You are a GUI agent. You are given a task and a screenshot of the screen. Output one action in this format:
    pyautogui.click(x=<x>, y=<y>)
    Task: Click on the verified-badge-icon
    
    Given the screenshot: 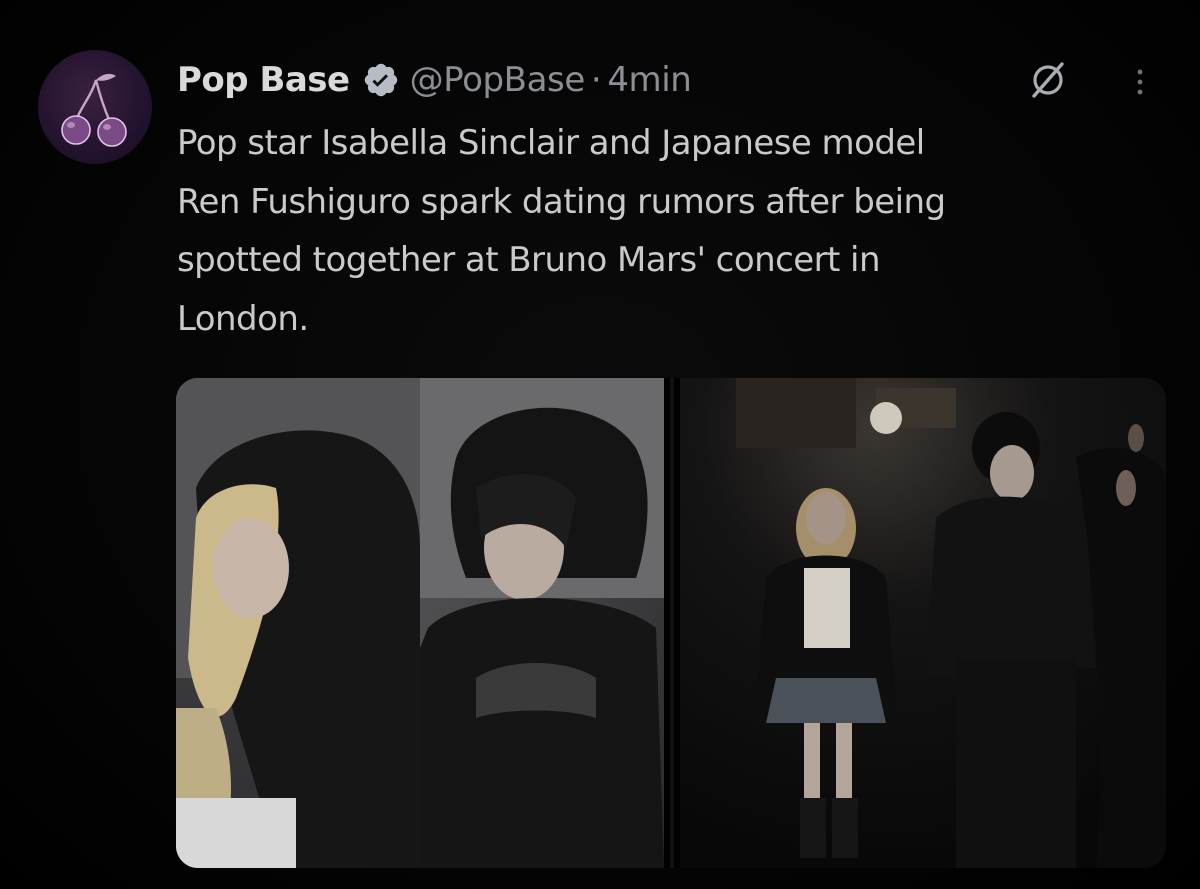 What is the action you would take?
    pyautogui.click(x=381, y=80)
    